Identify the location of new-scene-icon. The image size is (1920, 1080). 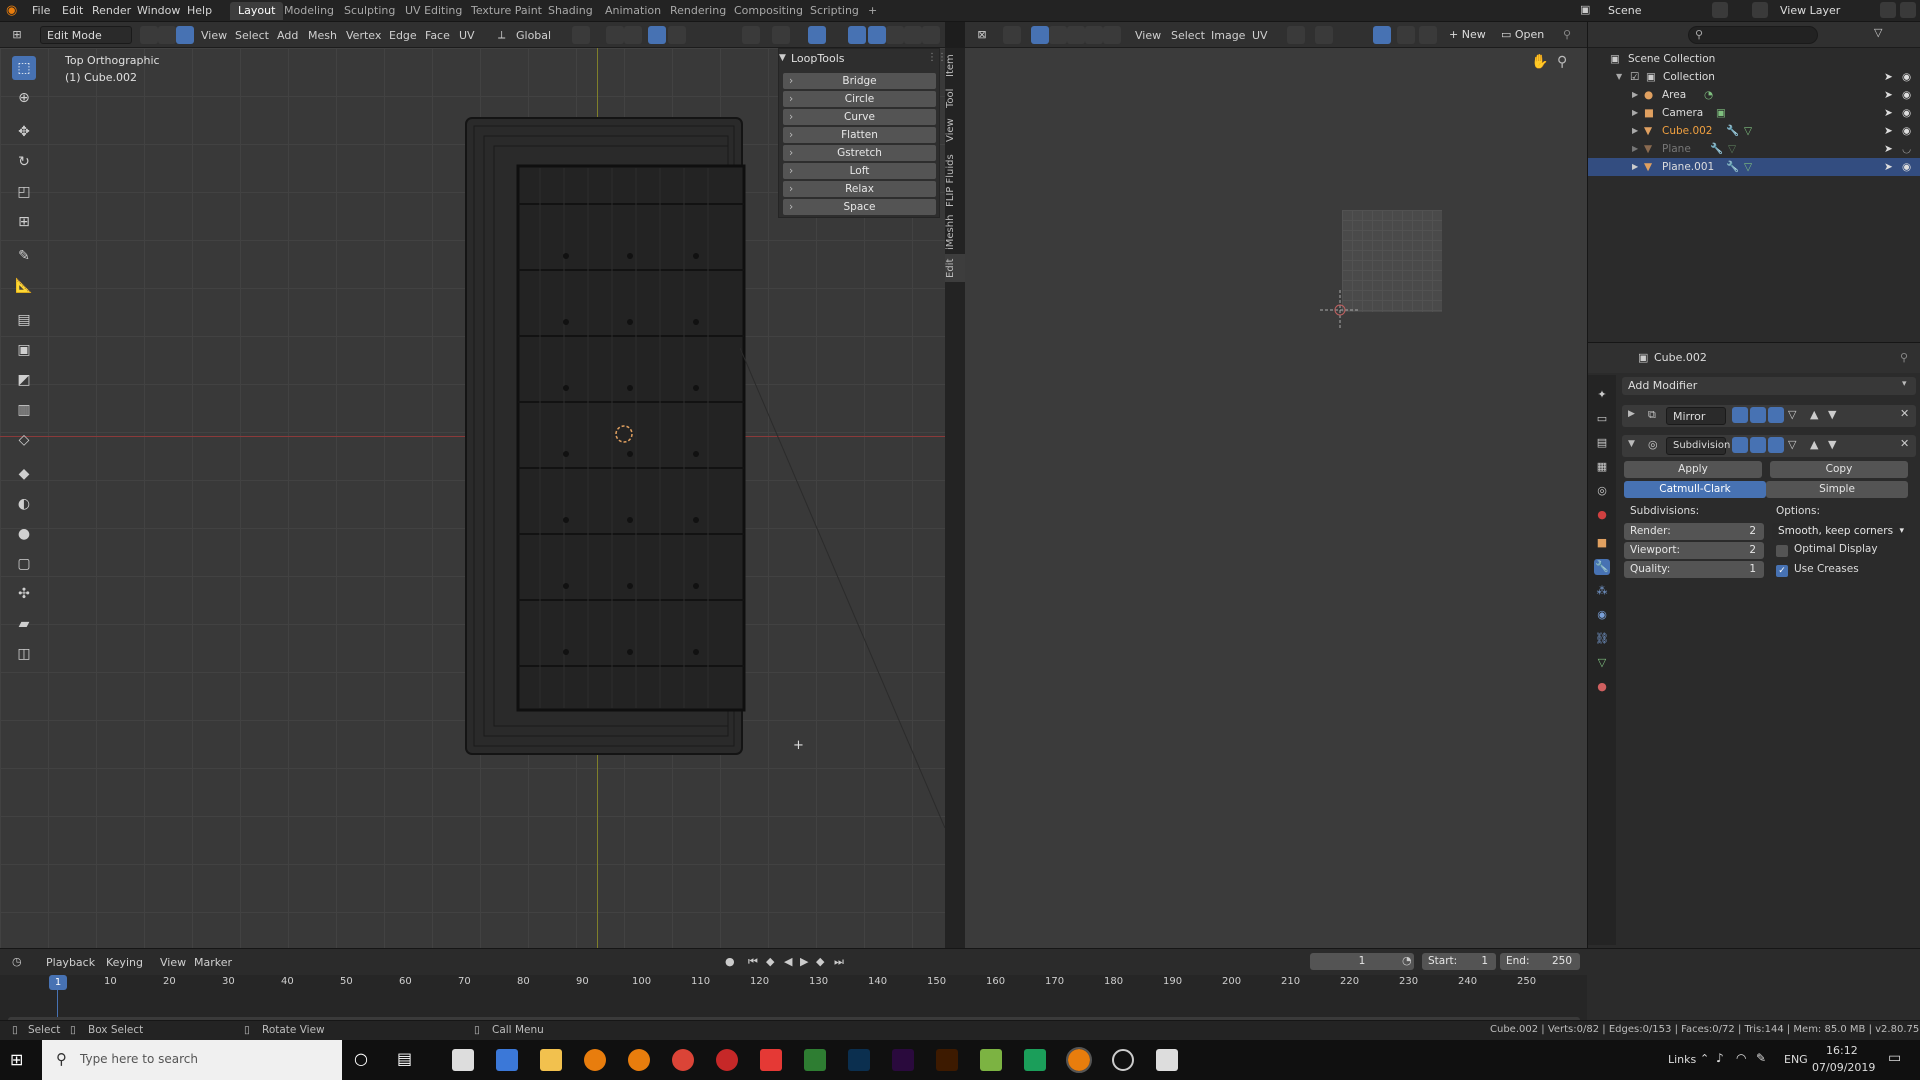
(1720, 10).